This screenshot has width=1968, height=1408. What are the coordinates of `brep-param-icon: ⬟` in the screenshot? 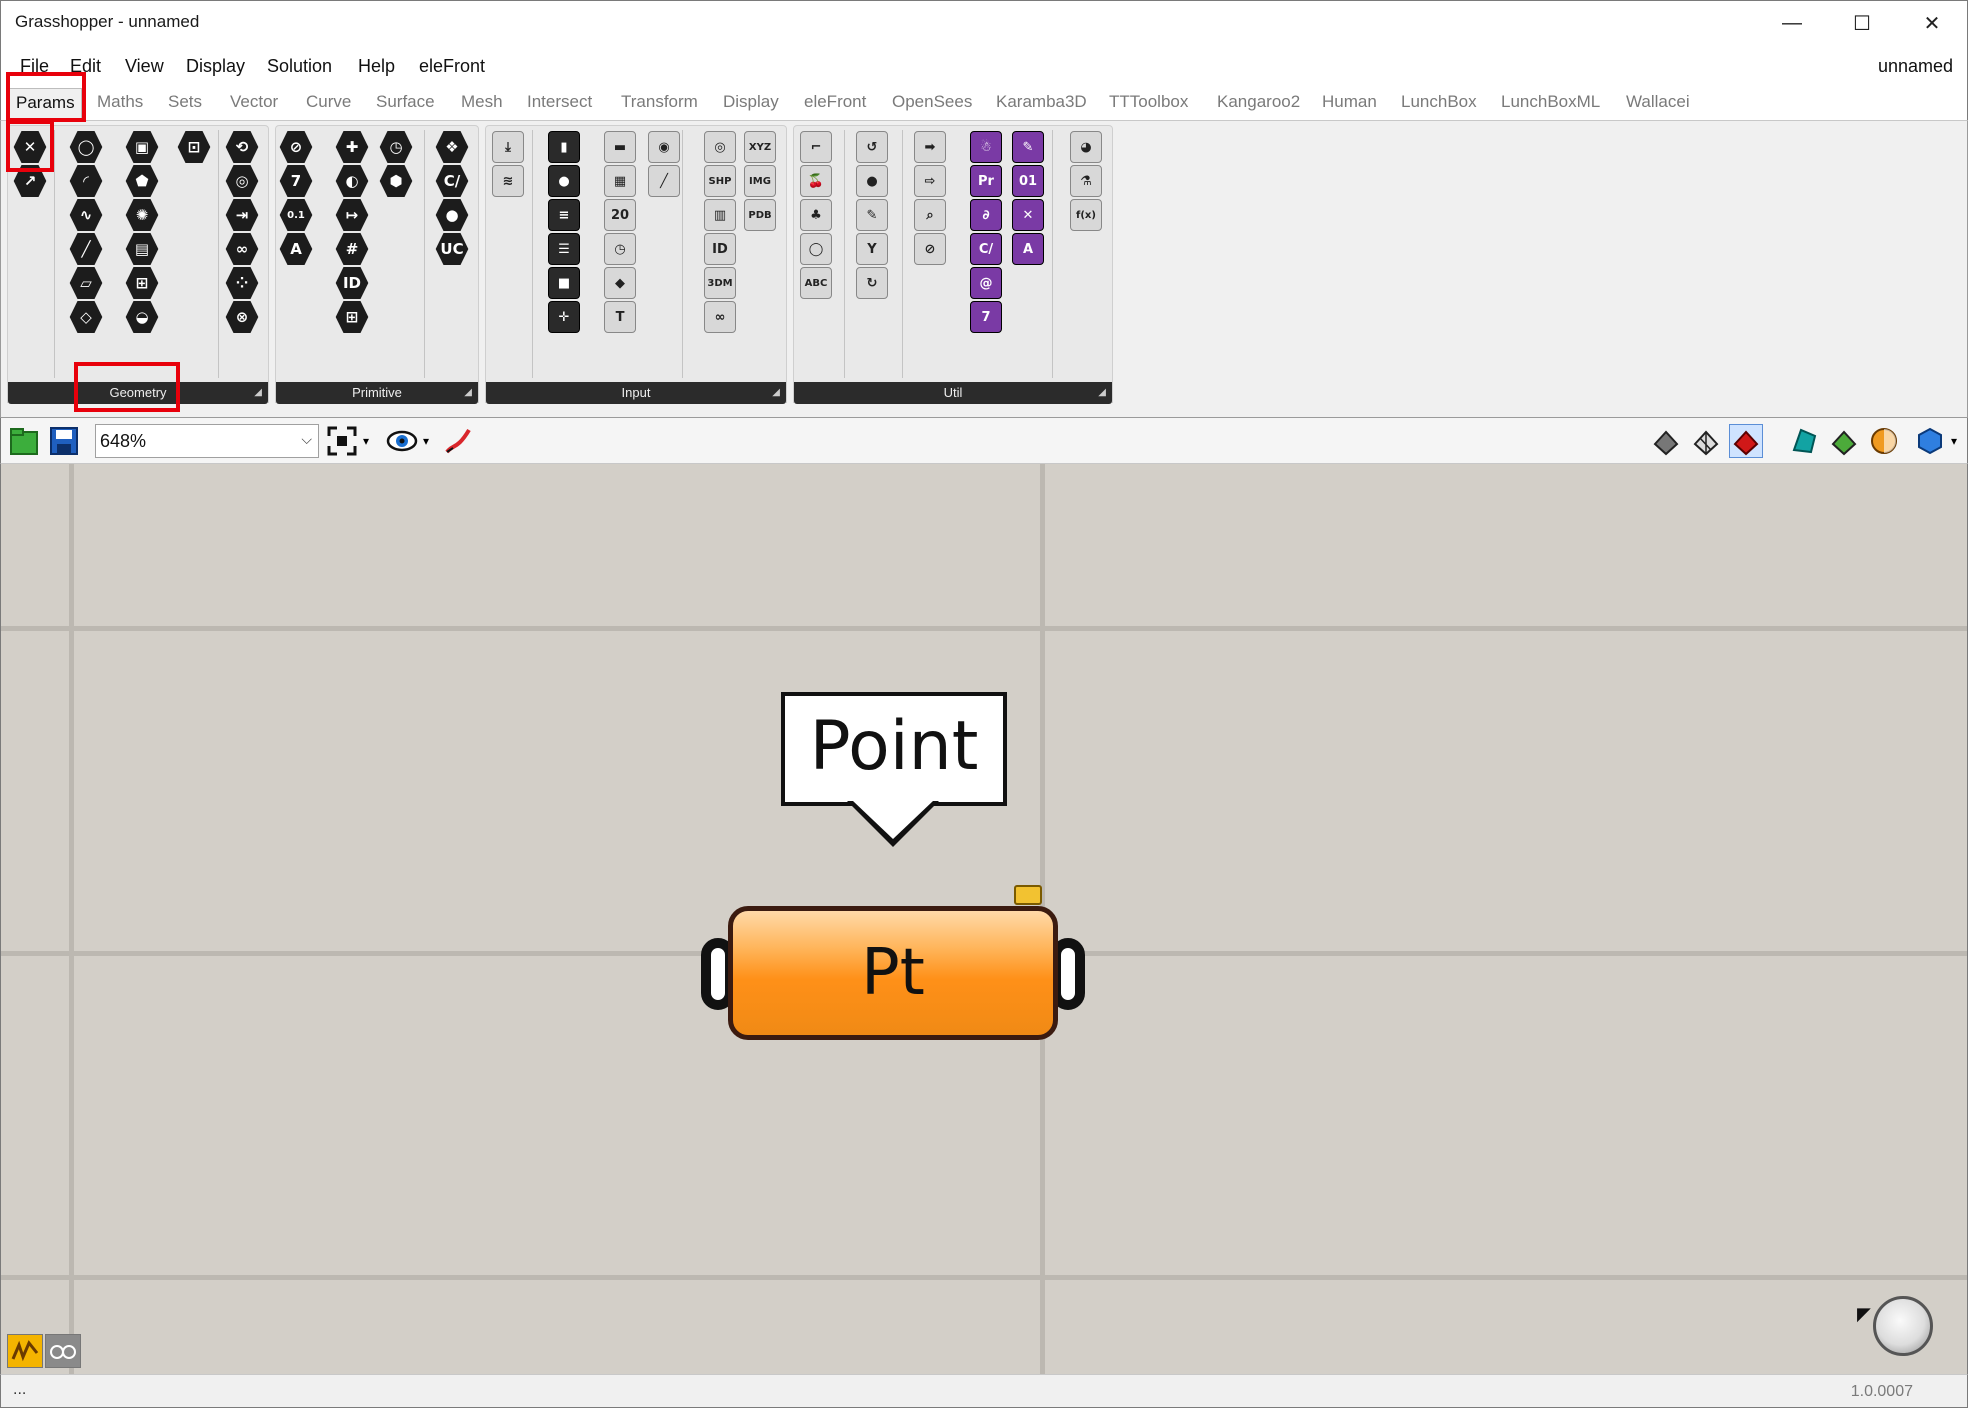 It's located at (142, 181).